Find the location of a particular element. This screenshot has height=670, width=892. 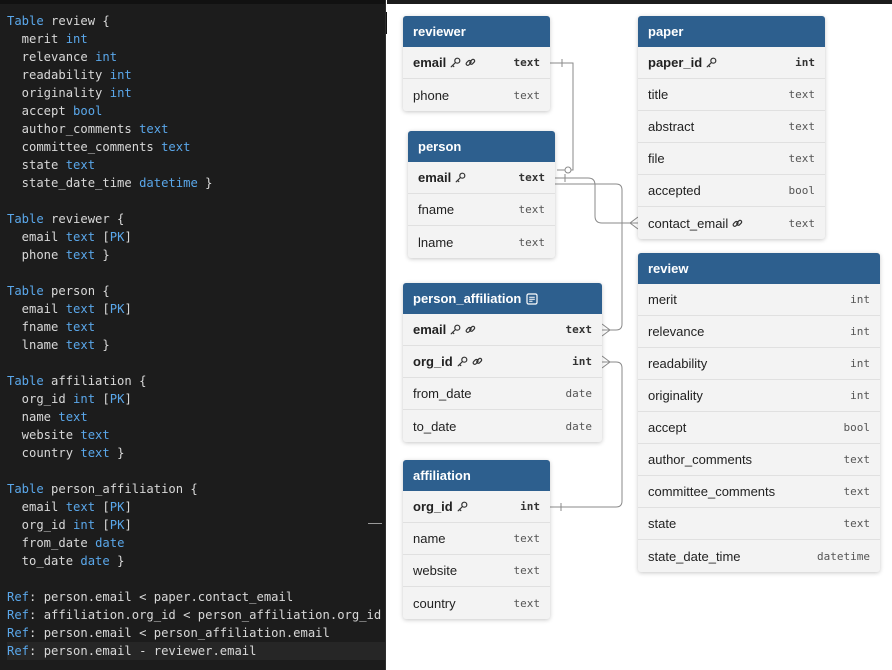

code-line: Table person { is located at coordinates (196, 291).